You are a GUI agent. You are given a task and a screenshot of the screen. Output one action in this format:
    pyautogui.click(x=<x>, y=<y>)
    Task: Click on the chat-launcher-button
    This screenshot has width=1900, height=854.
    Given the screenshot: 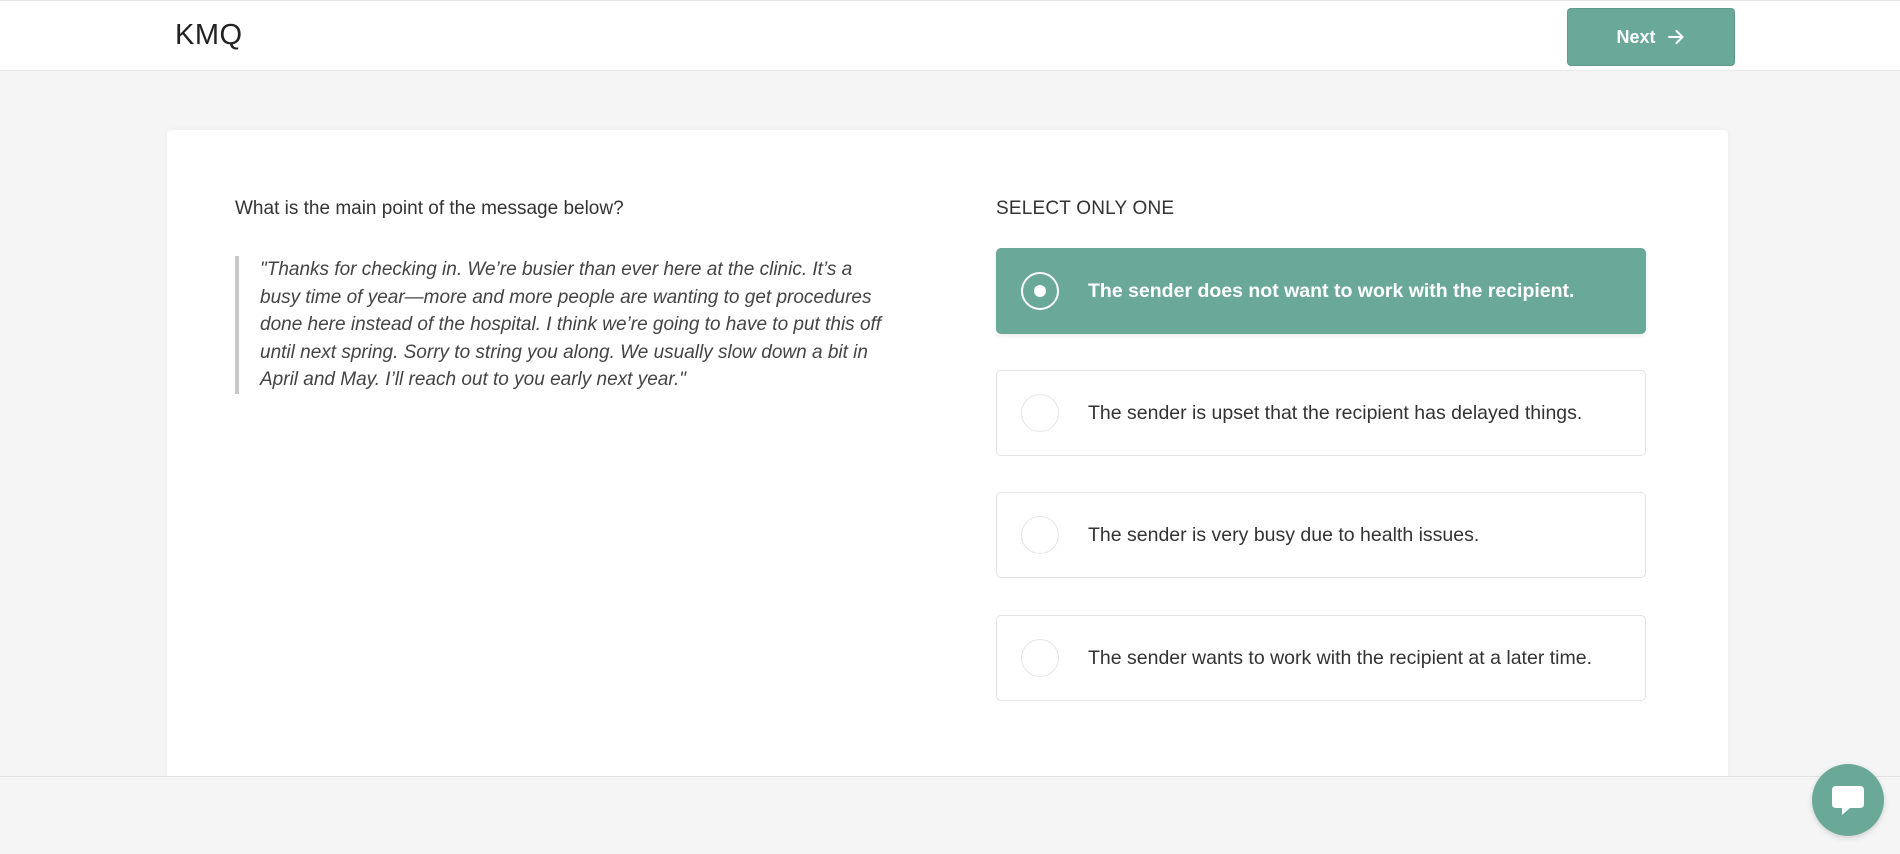 What is the action you would take?
    pyautogui.click(x=1848, y=800)
    